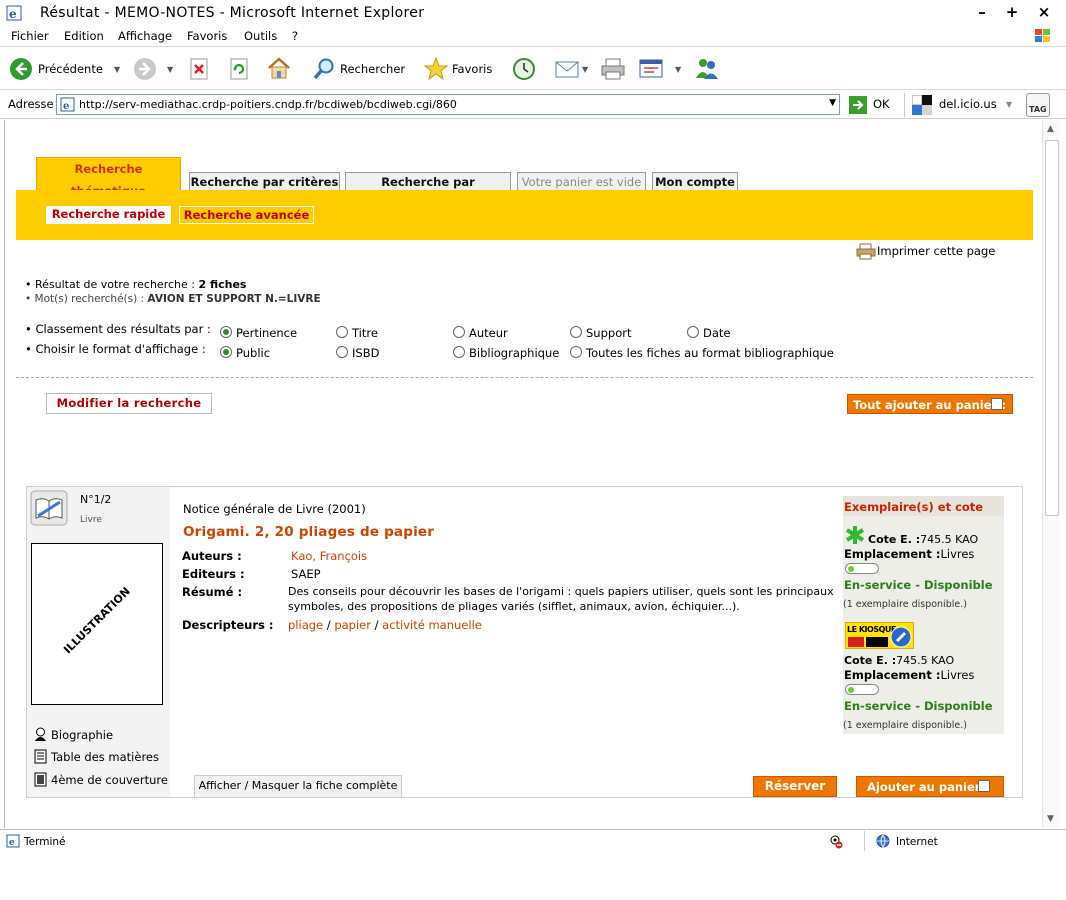 The width and height of the screenshot is (1066, 900). I want to click on table-of-contents-link: Table des matières, so click(105, 757).